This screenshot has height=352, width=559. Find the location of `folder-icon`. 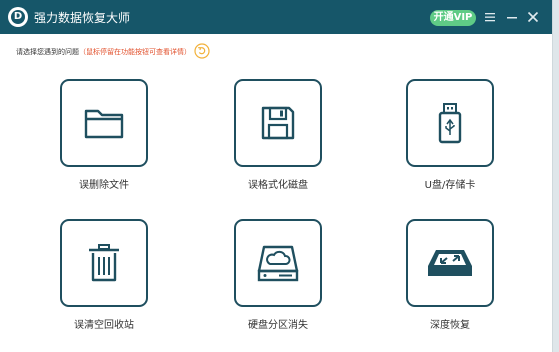

folder-icon is located at coordinates (104, 124).